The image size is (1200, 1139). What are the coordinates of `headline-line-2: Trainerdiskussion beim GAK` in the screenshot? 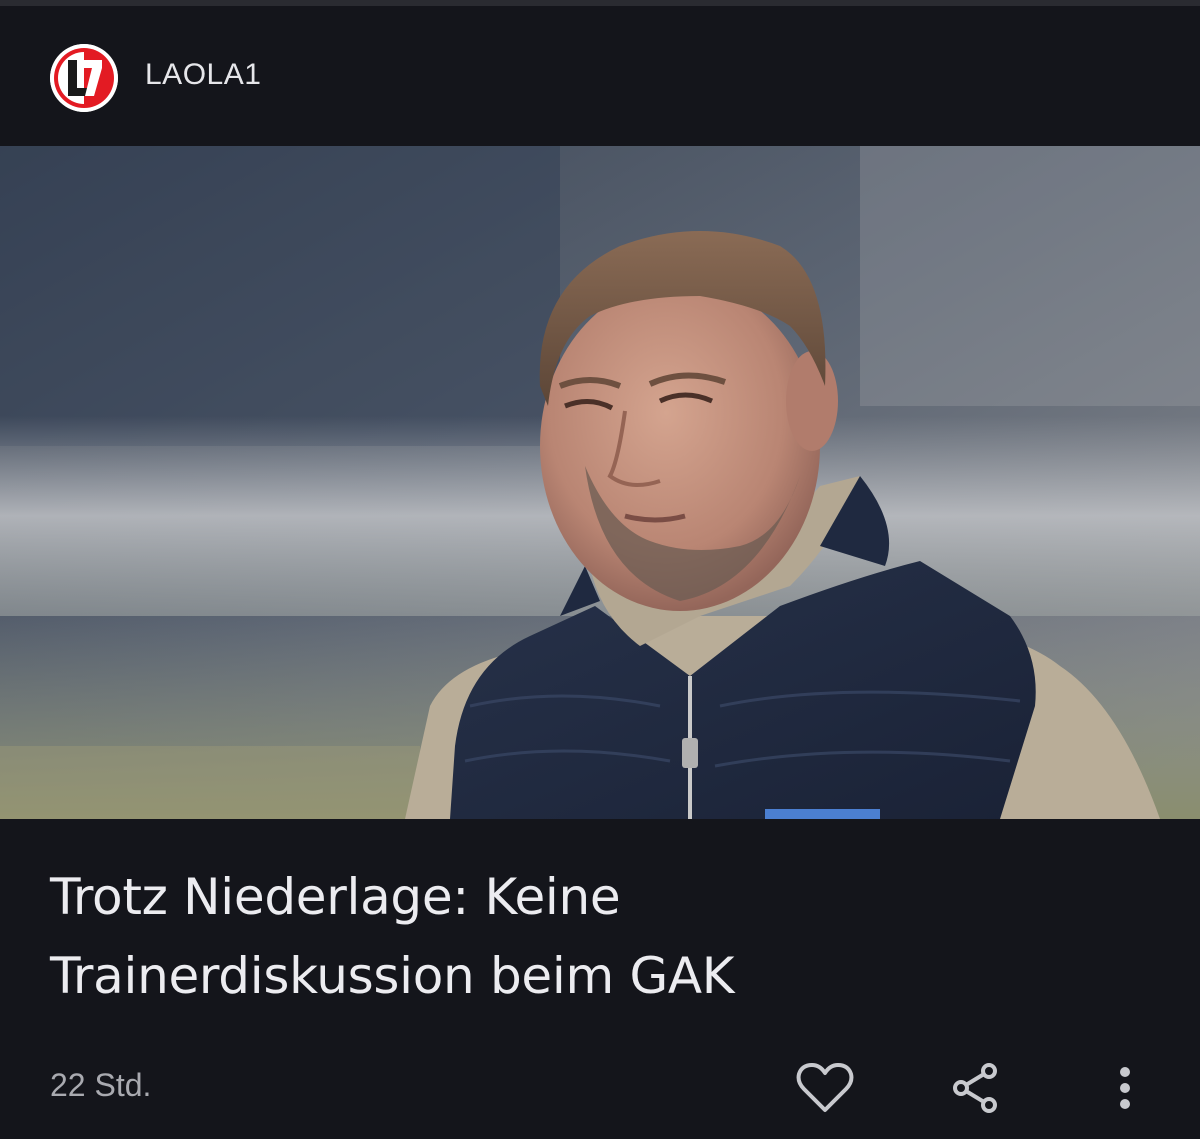 It's located at (392, 976).